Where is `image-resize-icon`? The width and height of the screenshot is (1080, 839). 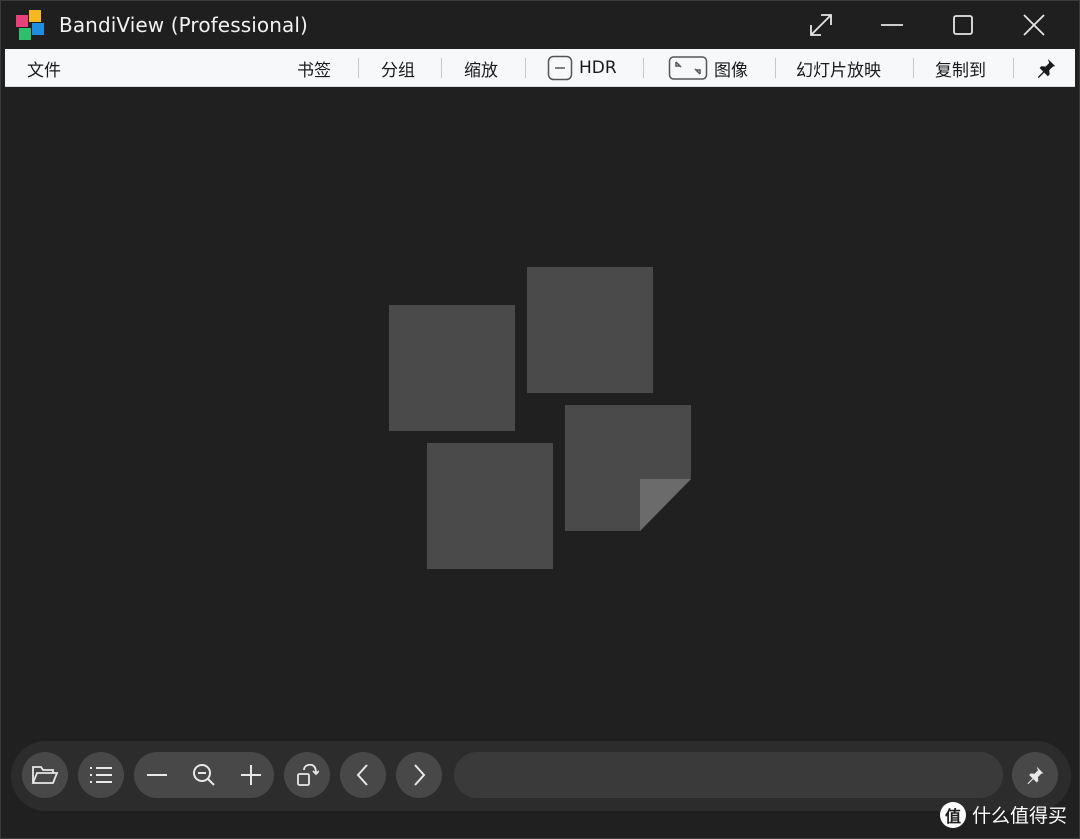 image-resize-icon is located at coordinates (688, 68).